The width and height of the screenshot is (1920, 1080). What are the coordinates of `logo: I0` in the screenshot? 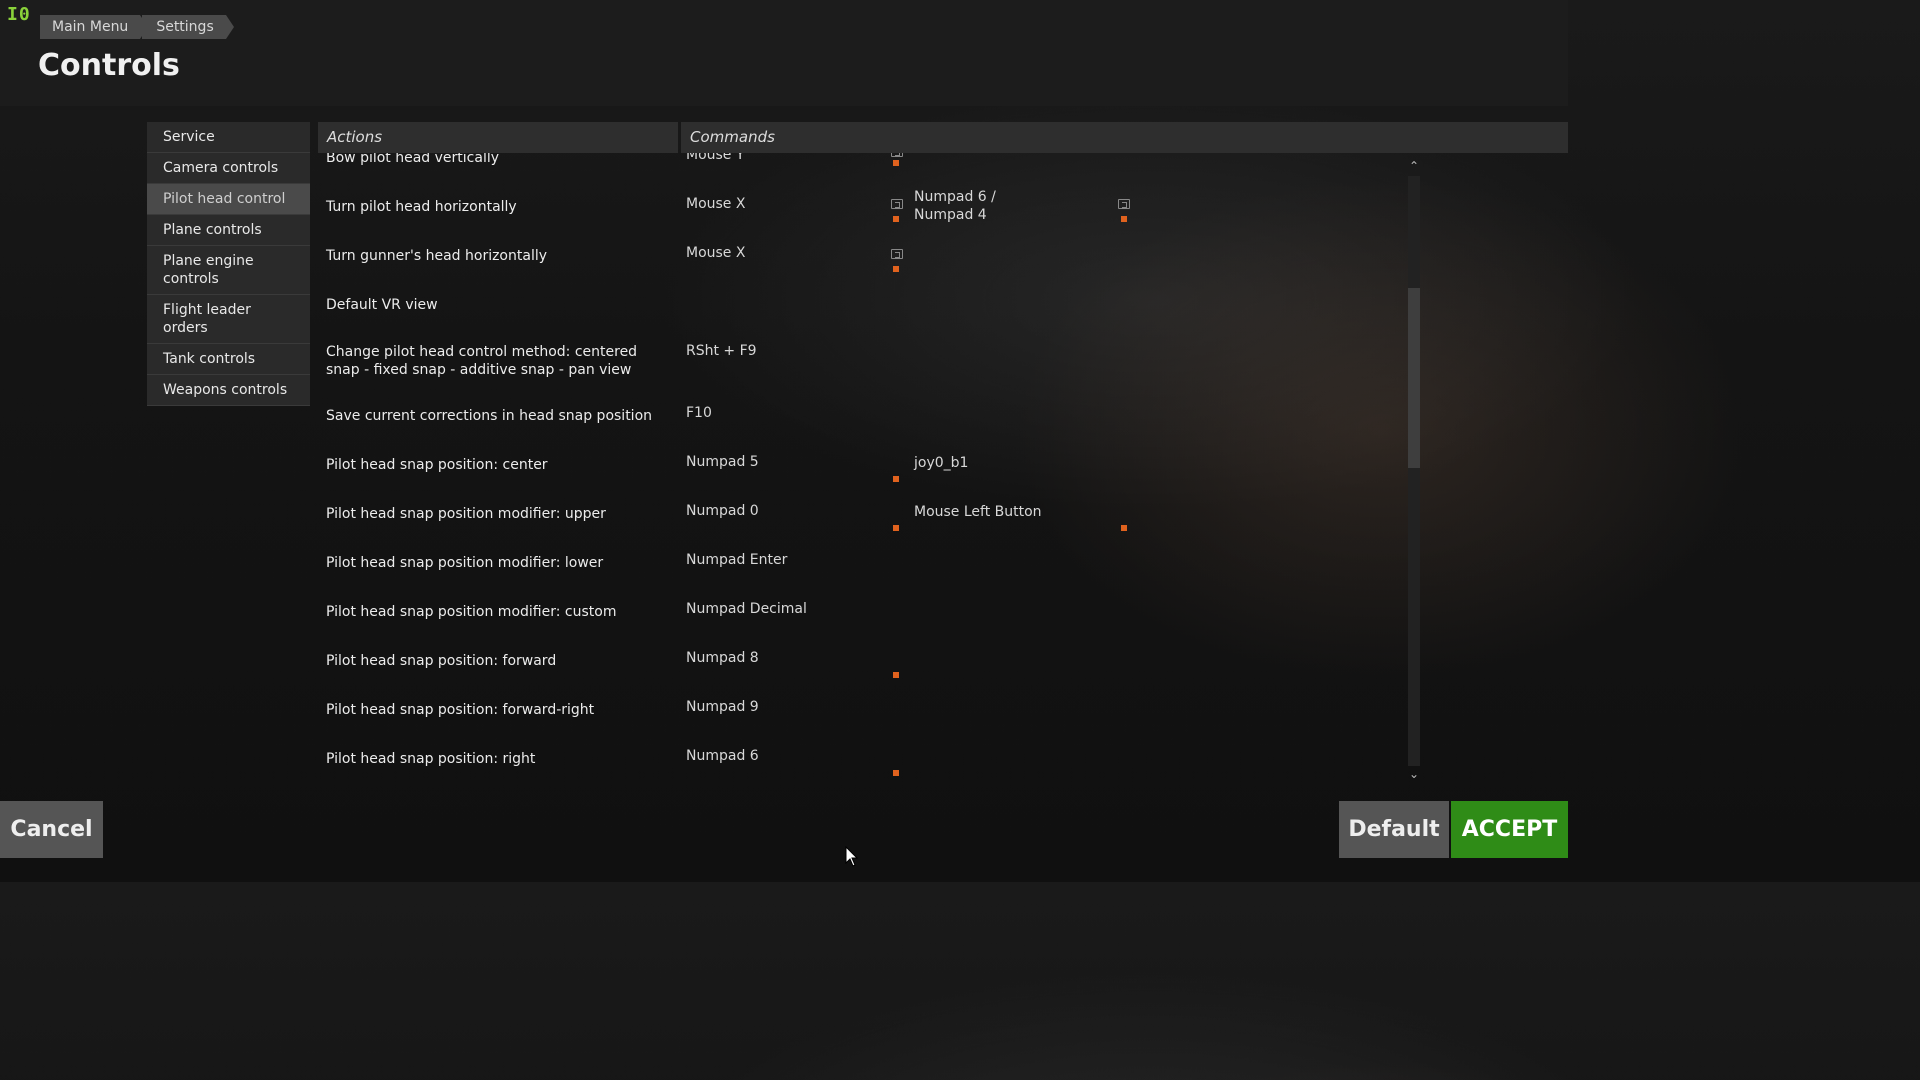 It's located at (19, 14).